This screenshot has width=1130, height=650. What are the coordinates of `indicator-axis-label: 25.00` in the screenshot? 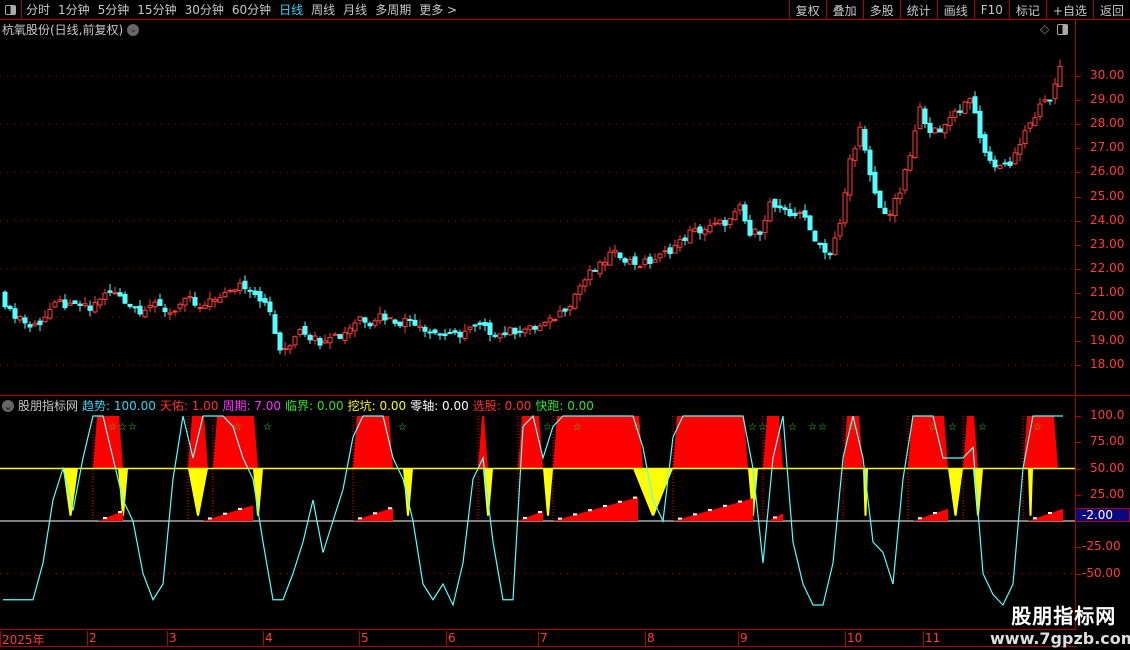 It's located at (1107, 493).